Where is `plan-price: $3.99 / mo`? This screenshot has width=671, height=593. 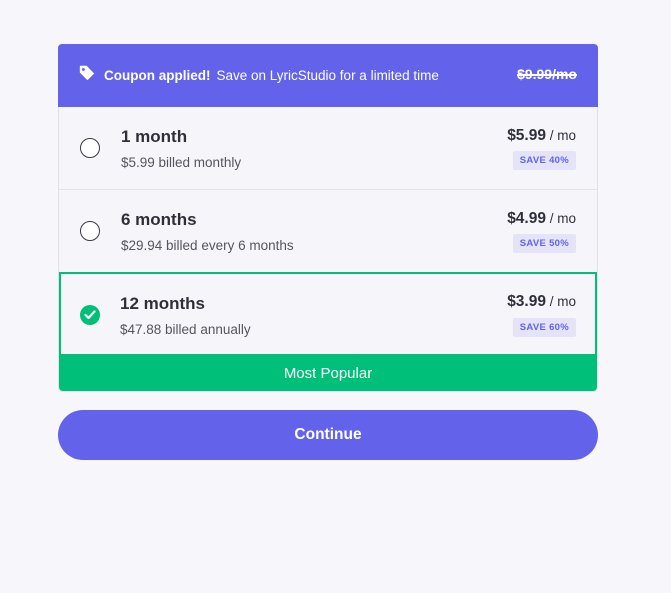 plan-price: $3.99 / mo is located at coordinates (541, 302).